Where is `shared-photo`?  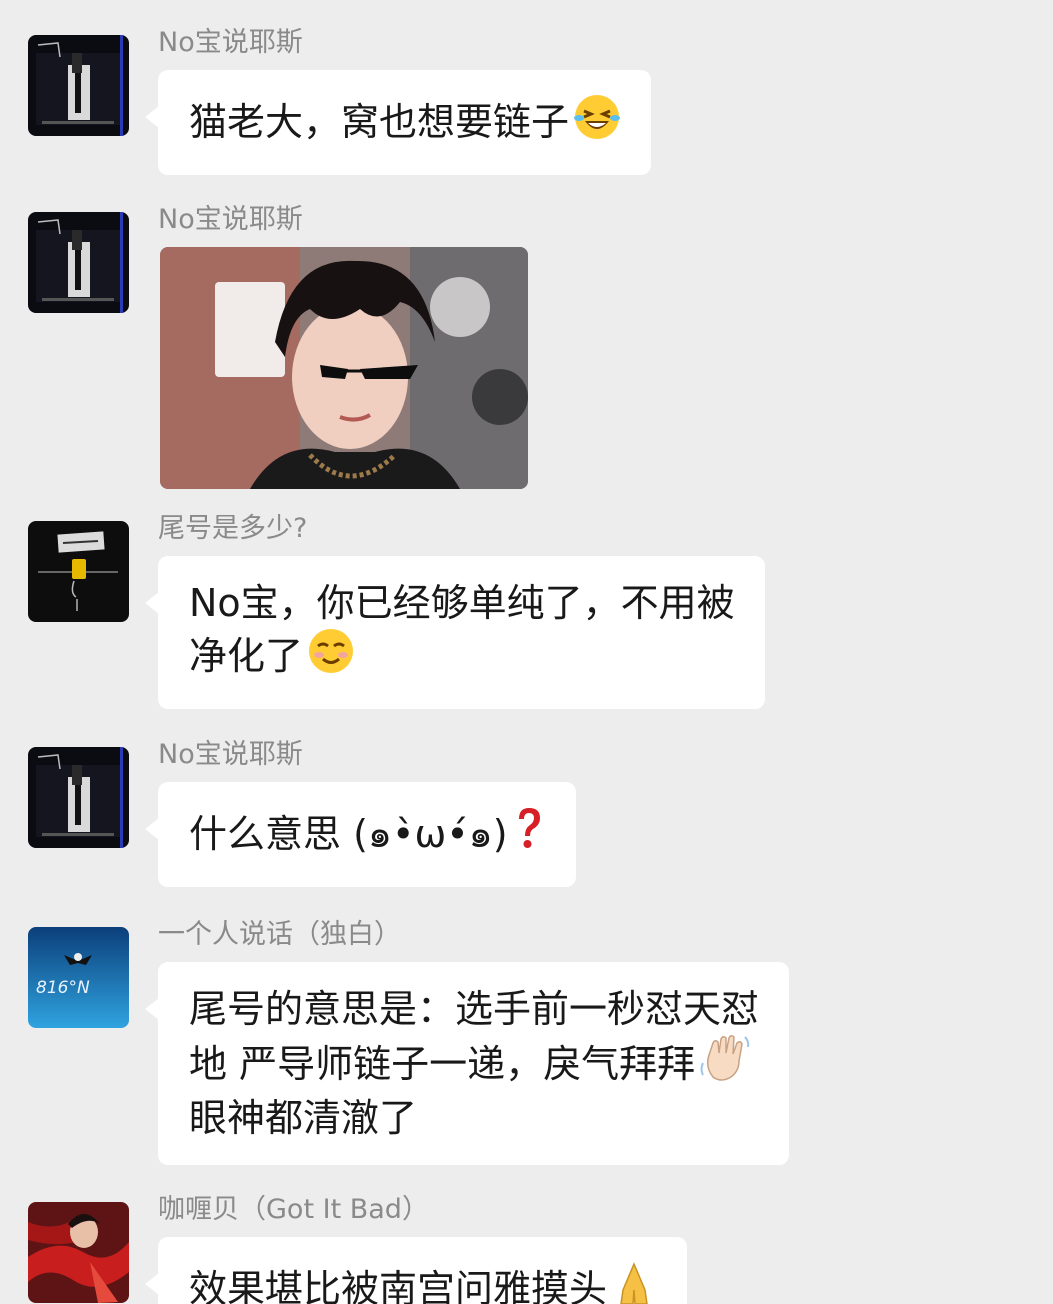 shared-photo is located at coordinates (344, 368).